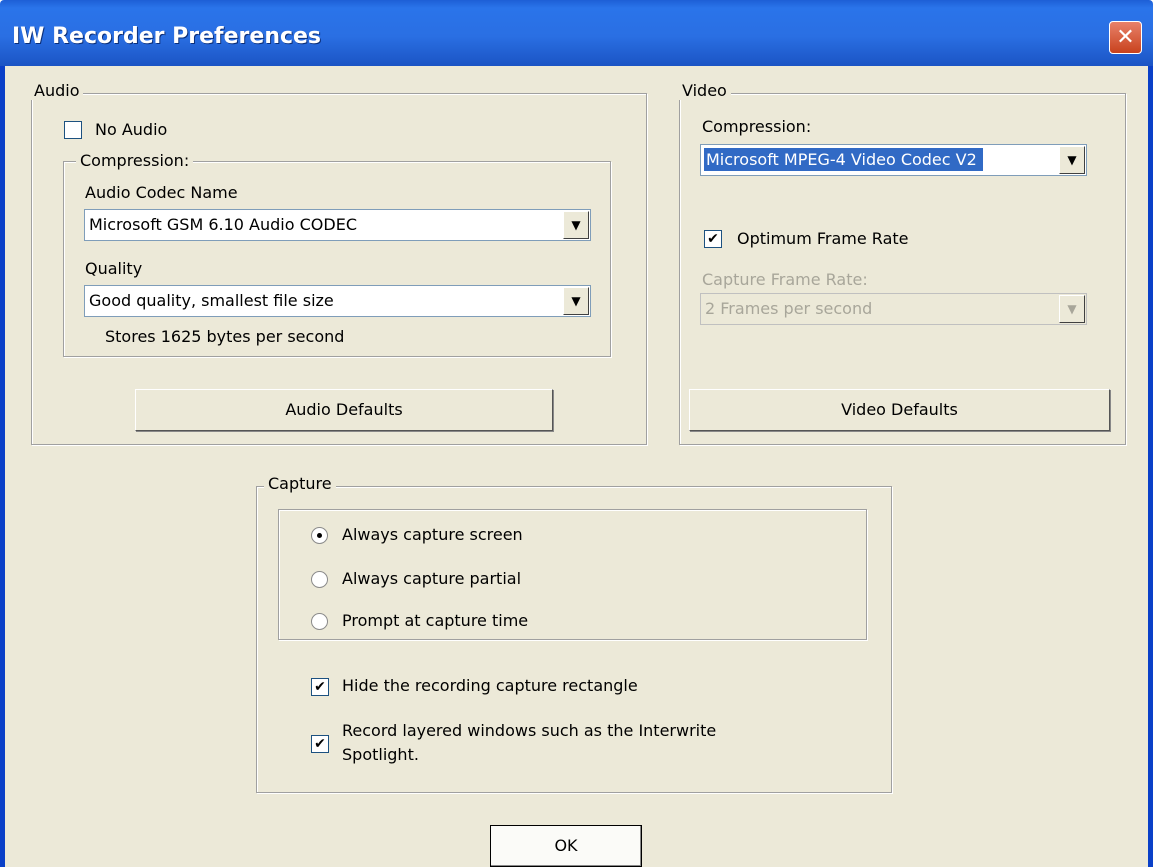 This screenshot has height=867, width=1153. I want to click on audio-quality-select: Good quality, smallest file size ▼, so click(337, 301).